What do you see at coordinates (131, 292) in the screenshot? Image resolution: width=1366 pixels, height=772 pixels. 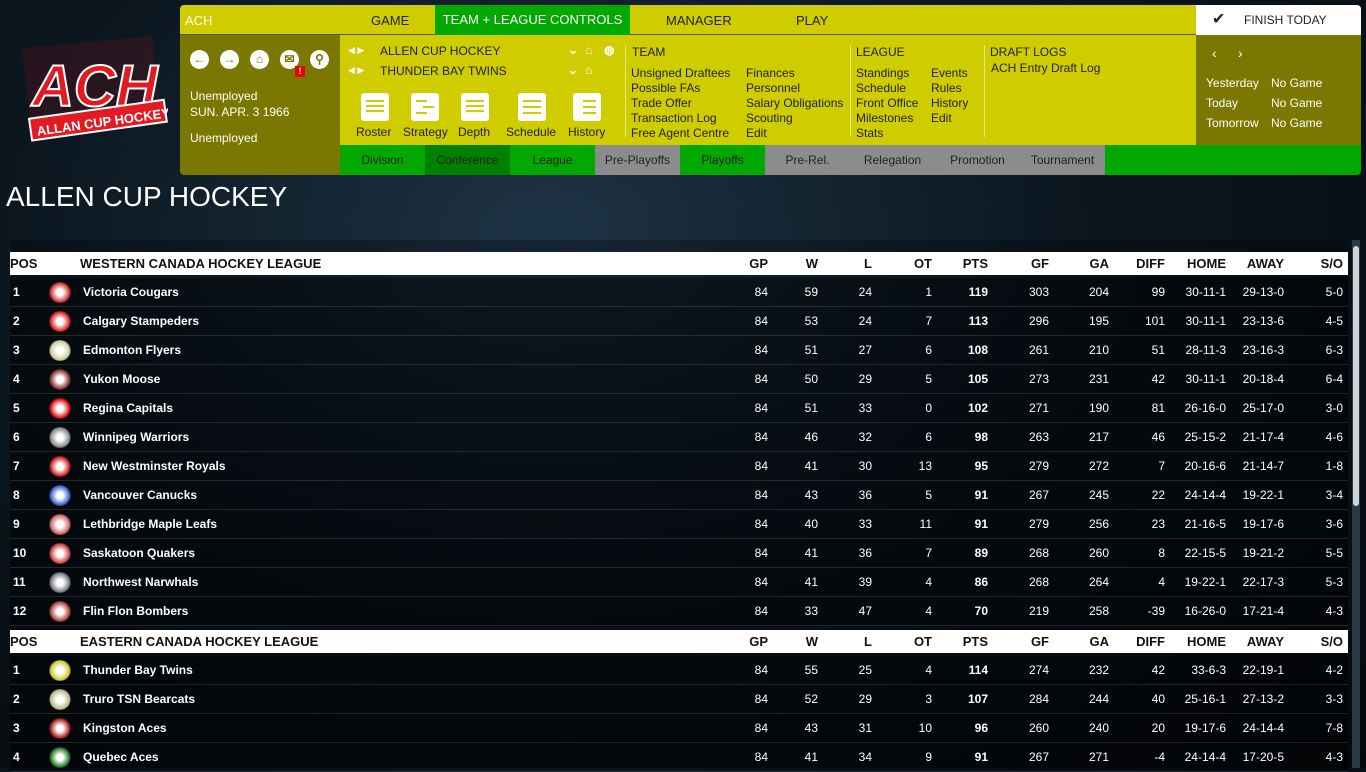 I see `team-name: Victoria Cougars` at bounding box center [131, 292].